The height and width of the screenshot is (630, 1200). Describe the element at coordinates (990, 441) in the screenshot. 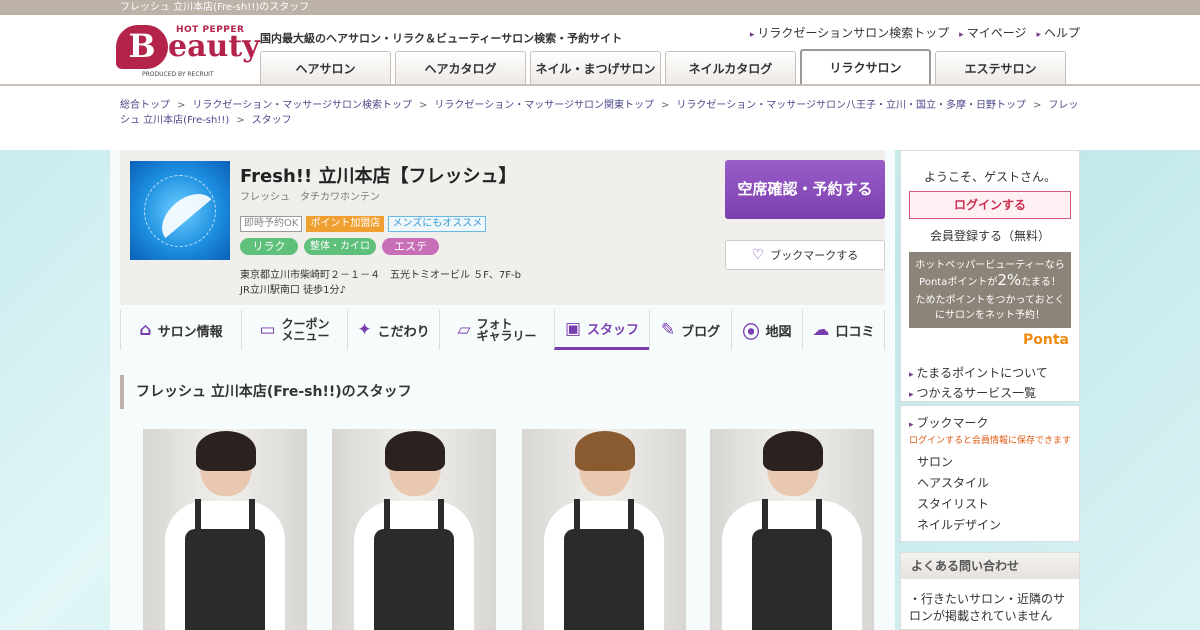

I see `bookmark-note: ログインすると会員情報に保存できます` at that location.